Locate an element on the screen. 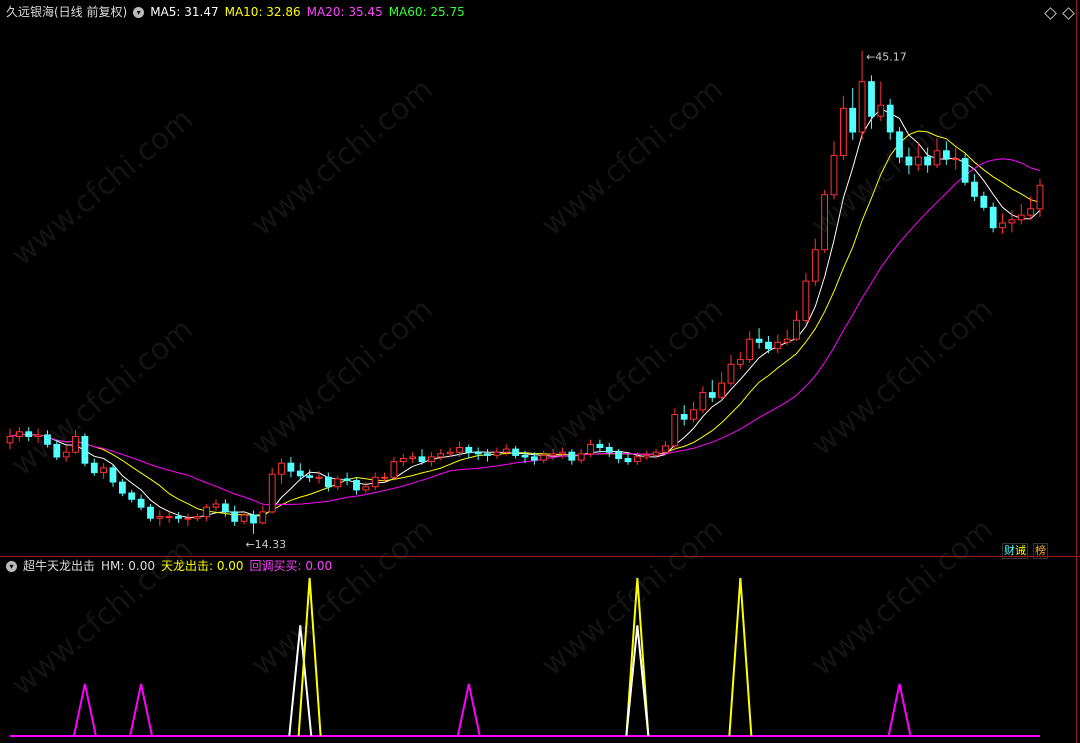  high-price-label: ←45.17 is located at coordinates (886, 57).